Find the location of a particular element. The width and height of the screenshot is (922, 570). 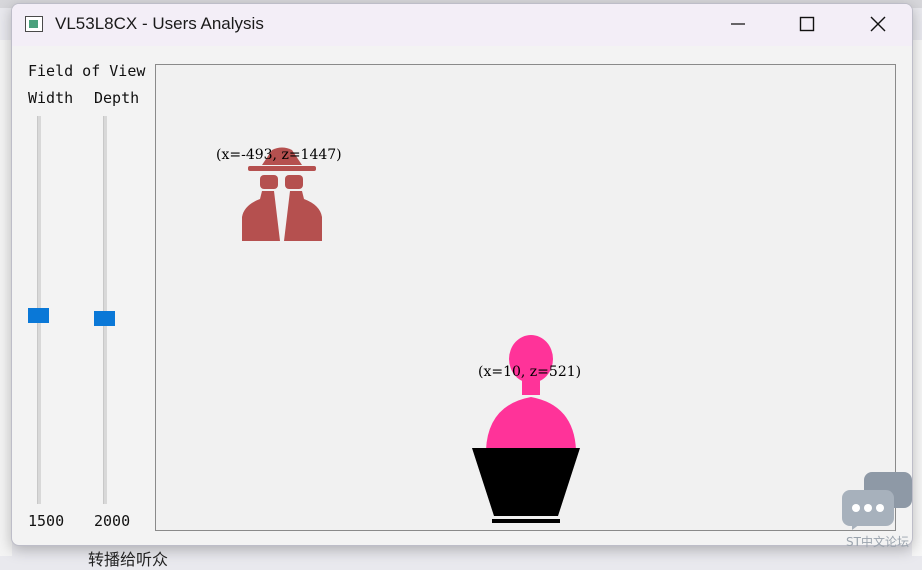

width-label: Width is located at coordinates (51, 98).